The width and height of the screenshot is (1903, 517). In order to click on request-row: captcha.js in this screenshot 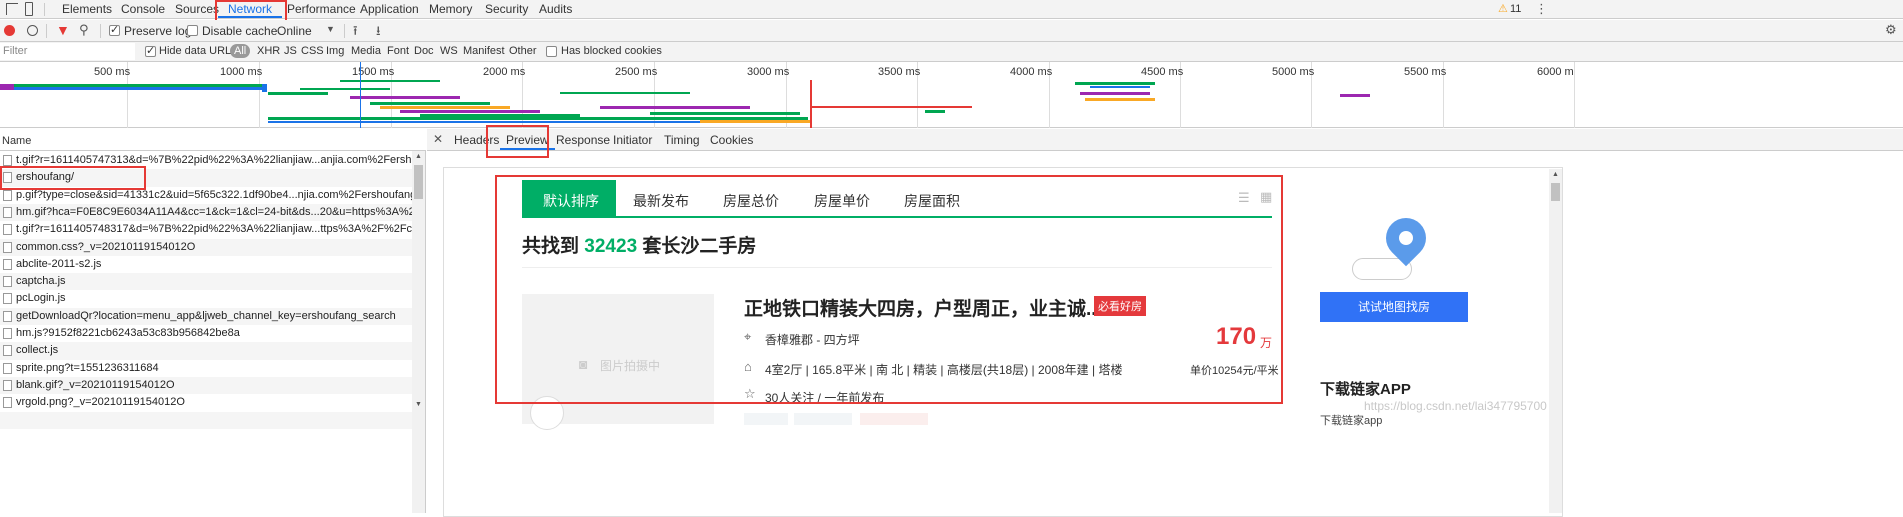, I will do `click(206, 282)`.